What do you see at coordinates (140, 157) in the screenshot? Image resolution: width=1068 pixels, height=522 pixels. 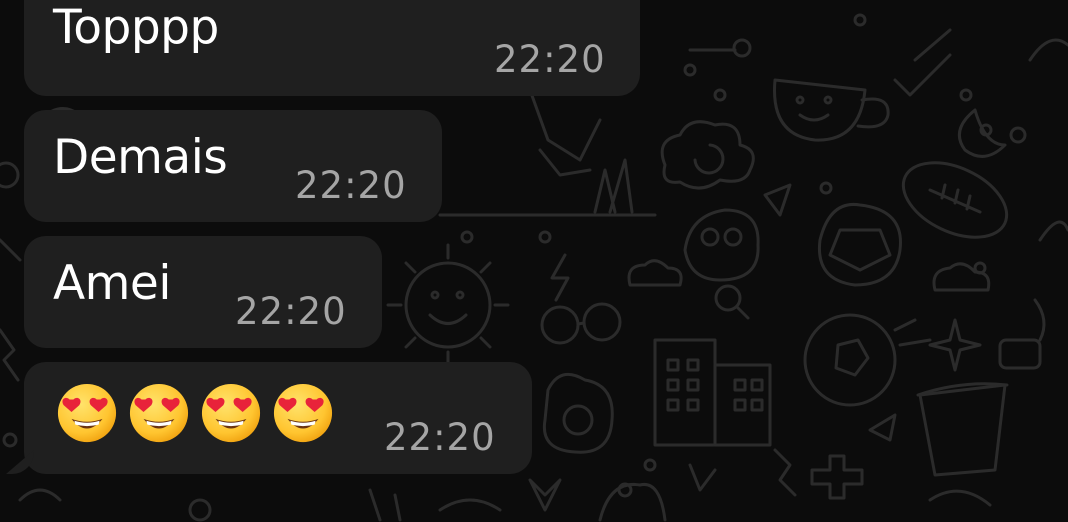 I see `message-text: Demais` at bounding box center [140, 157].